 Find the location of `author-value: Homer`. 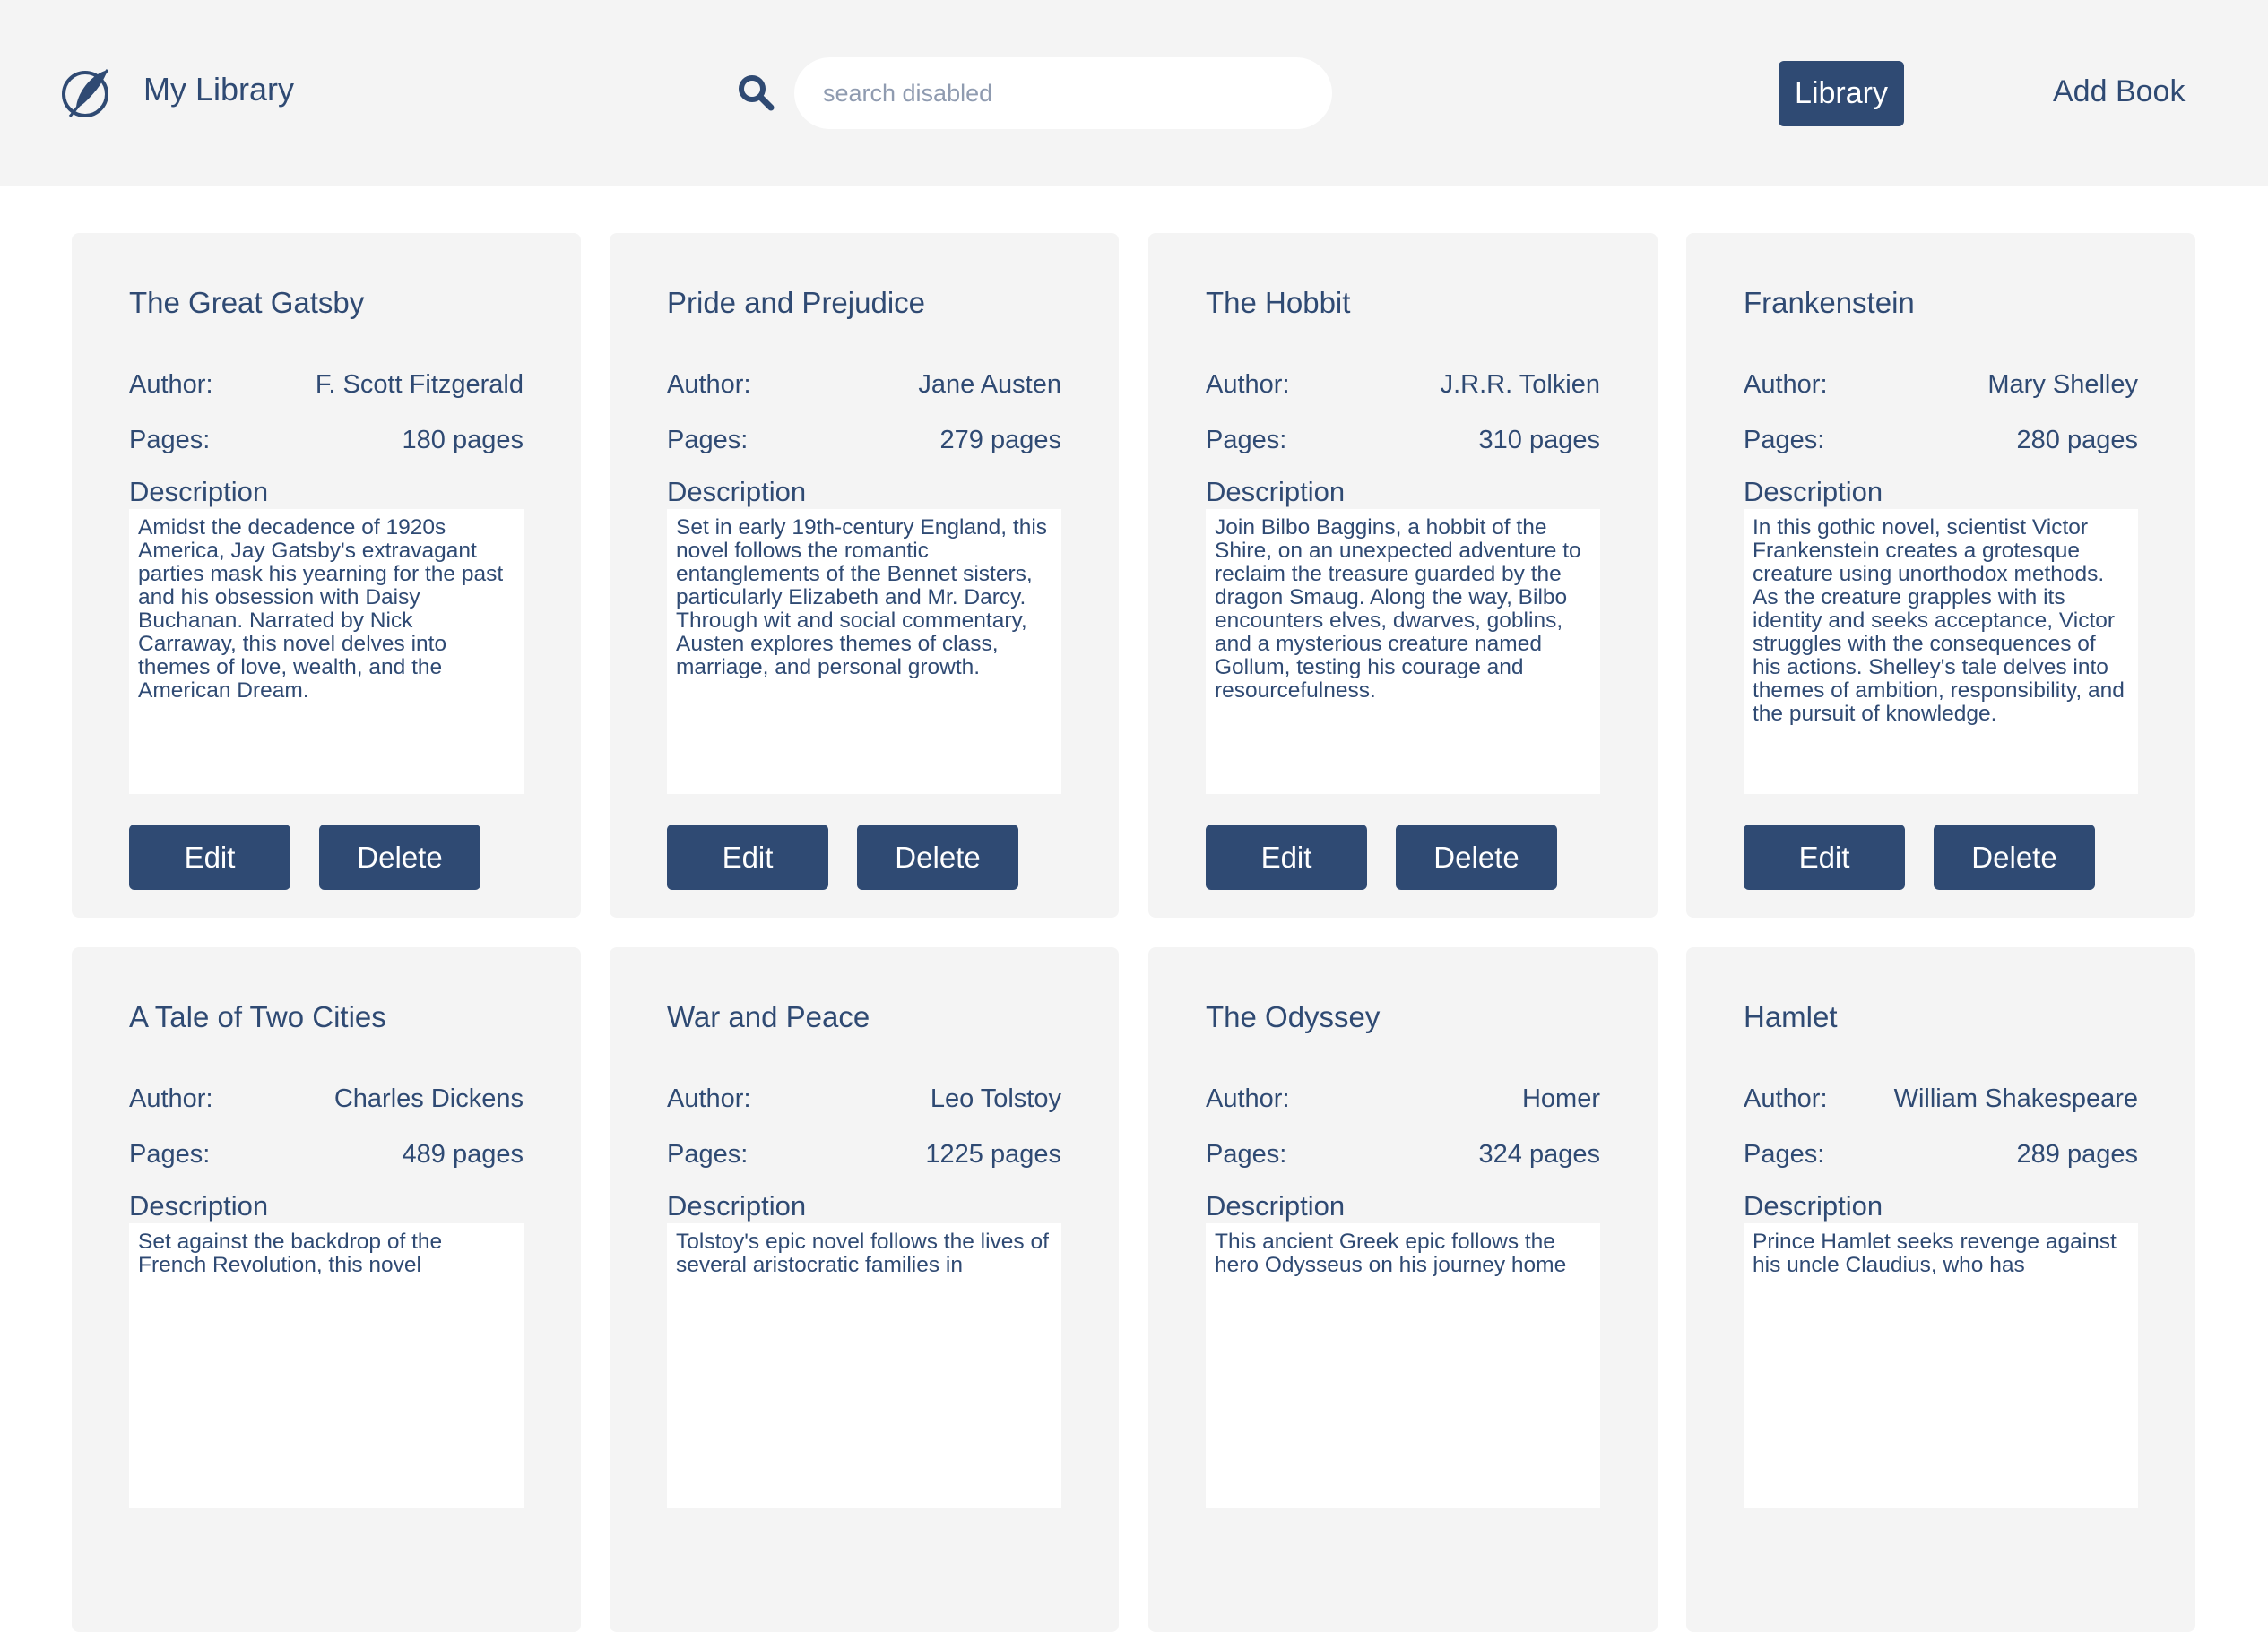

author-value: Homer is located at coordinates (1560, 1098).